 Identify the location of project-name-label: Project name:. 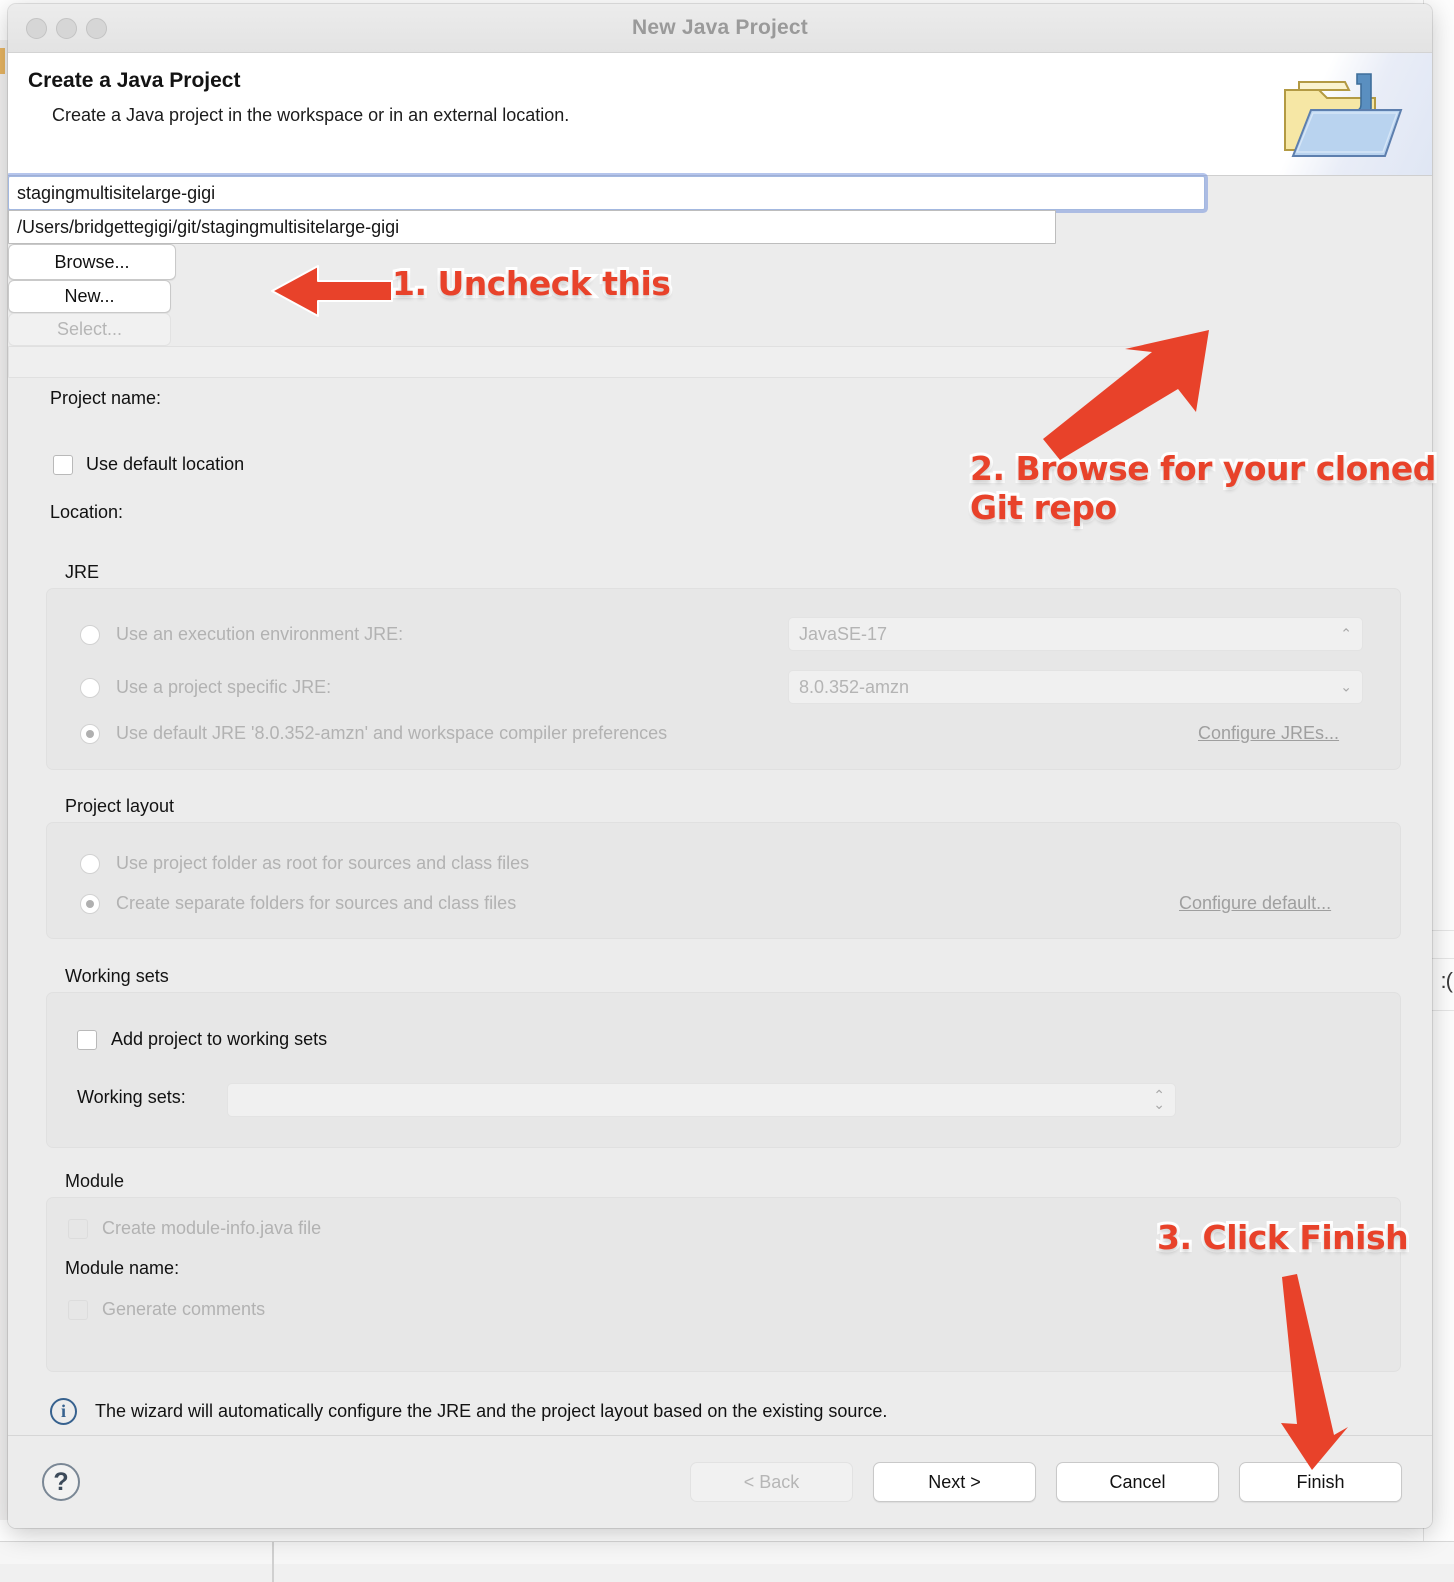
(106, 398).